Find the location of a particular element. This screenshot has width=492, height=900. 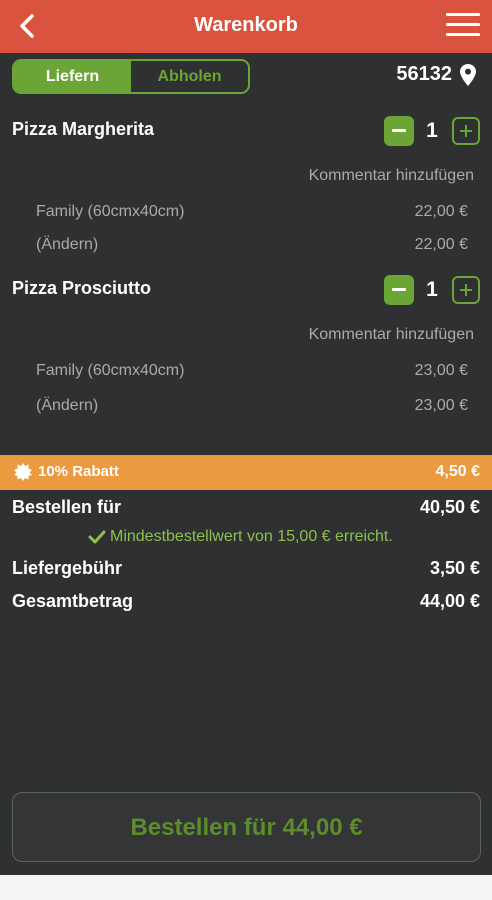

place-order-button: Bestellen für 44,00 € is located at coordinates (246, 827).